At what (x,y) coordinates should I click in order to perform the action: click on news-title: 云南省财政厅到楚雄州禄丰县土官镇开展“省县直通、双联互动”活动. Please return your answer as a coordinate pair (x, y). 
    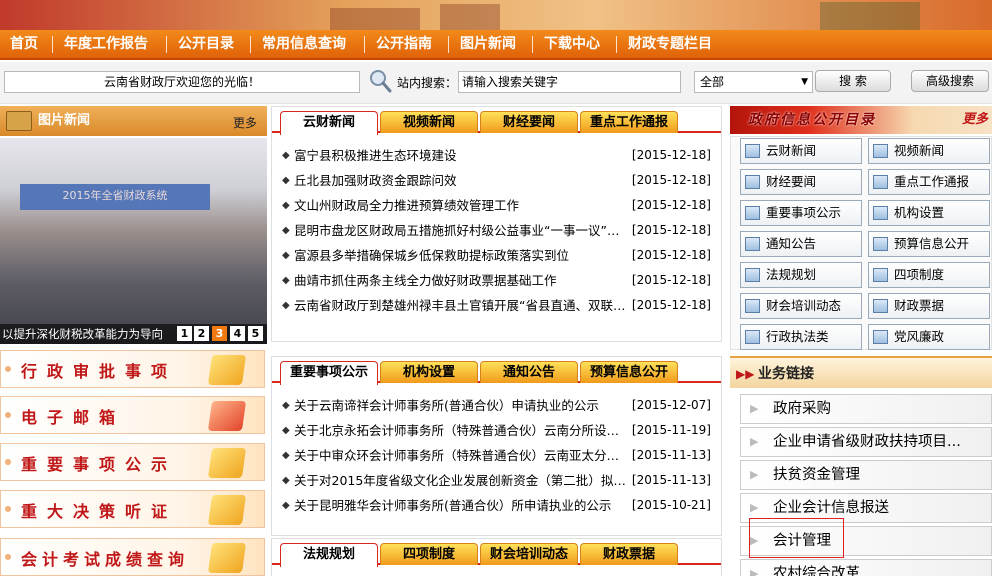
    Looking at the image, I should click on (461, 305).